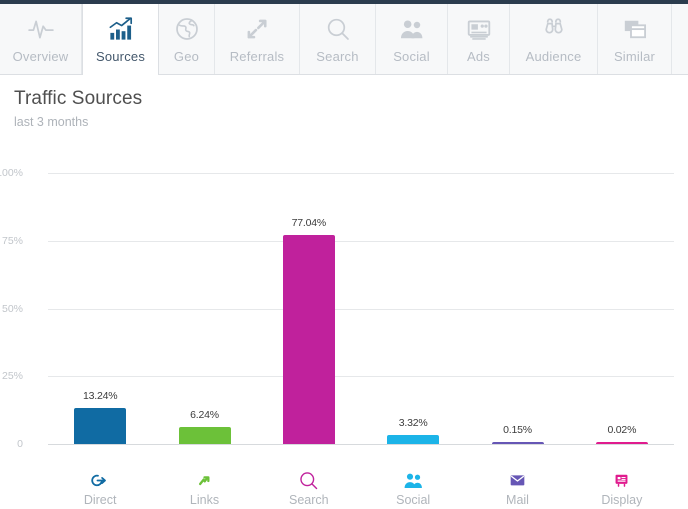 This screenshot has width=688, height=509. What do you see at coordinates (518, 480) in the screenshot?
I see `envelope-icon` at bounding box center [518, 480].